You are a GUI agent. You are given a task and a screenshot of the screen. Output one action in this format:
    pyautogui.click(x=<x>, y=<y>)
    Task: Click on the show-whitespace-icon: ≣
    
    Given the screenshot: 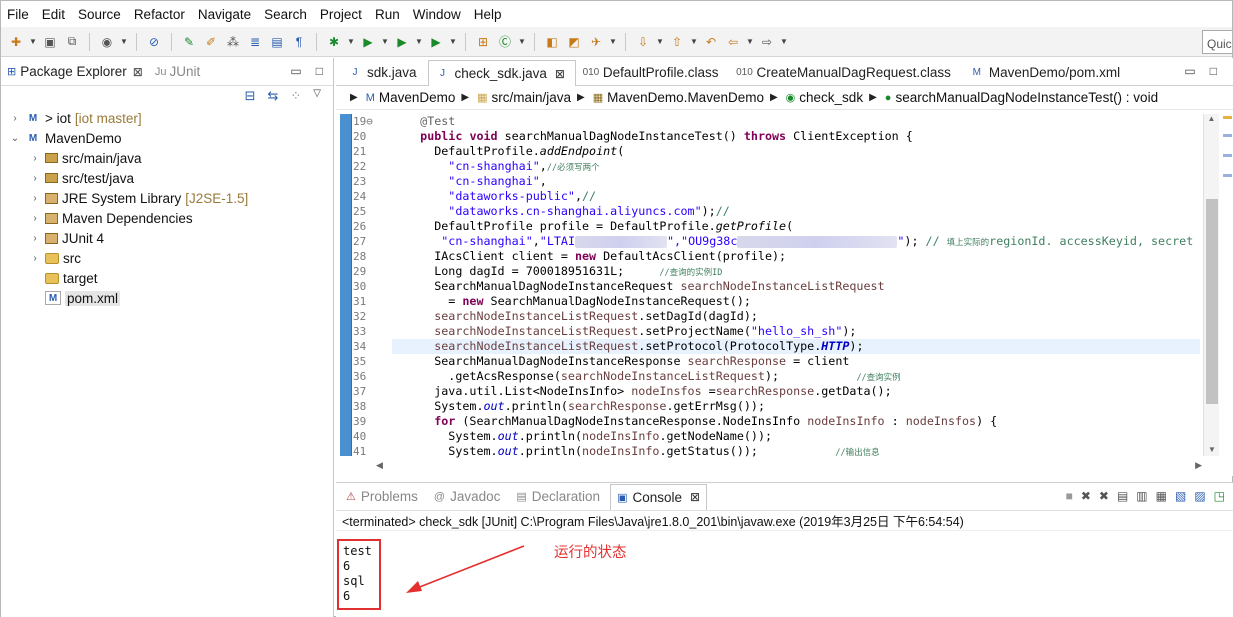 What is the action you would take?
    pyautogui.click(x=255, y=42)
    